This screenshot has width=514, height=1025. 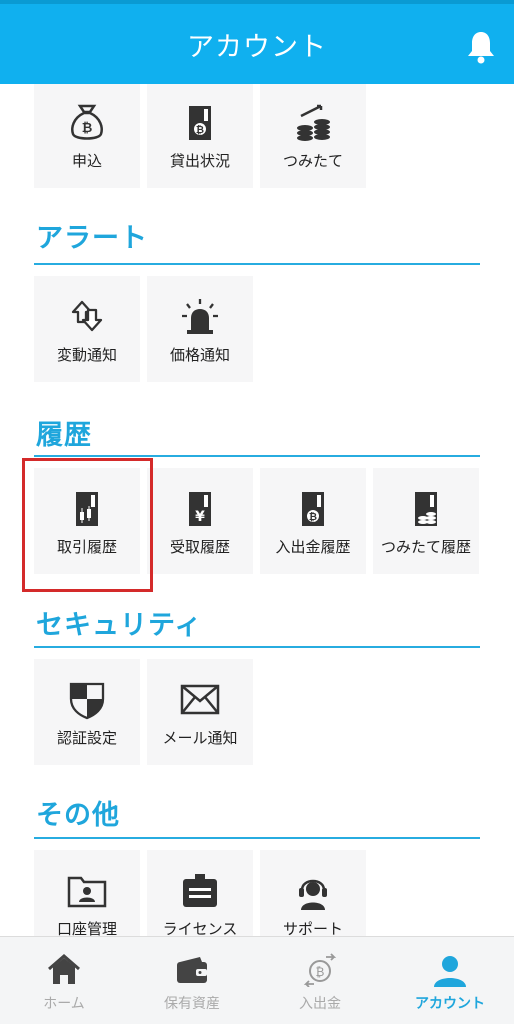 What do you see at coordinates (64, 435) in the screenshot?
I see `section-title-history: 履歴` at bounding box center [64, 435].